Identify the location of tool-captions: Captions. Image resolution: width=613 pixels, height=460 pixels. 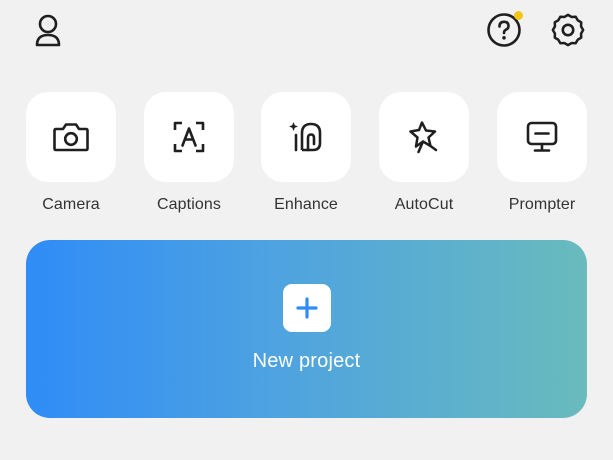
(189, 156).